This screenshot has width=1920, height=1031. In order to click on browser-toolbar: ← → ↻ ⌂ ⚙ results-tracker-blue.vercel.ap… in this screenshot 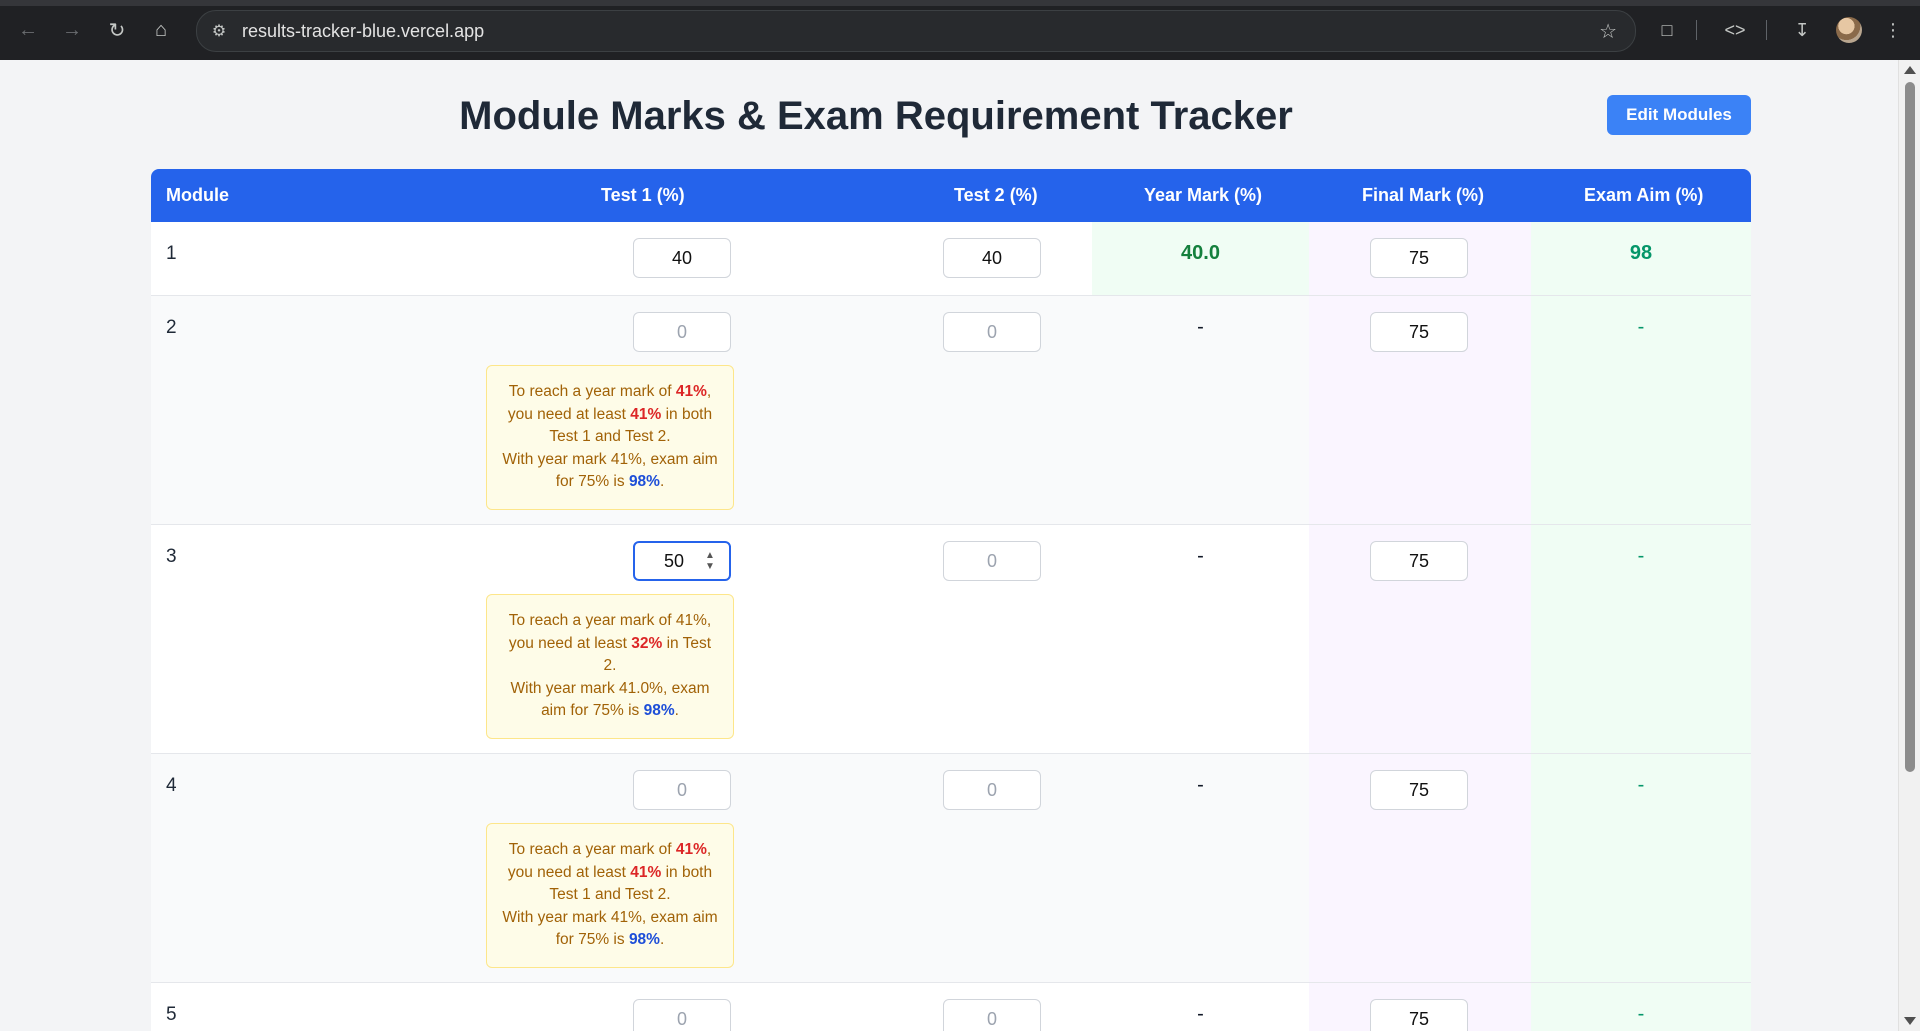, I will do `click(960, 30)`.